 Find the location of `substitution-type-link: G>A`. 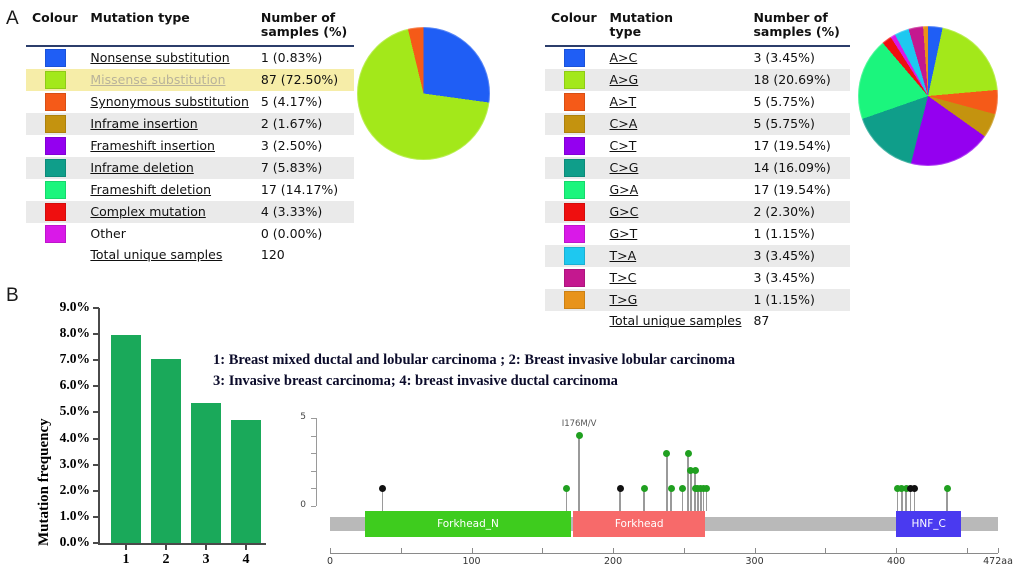

substitution-type-link: G>A is located at coordinates (624, 189).